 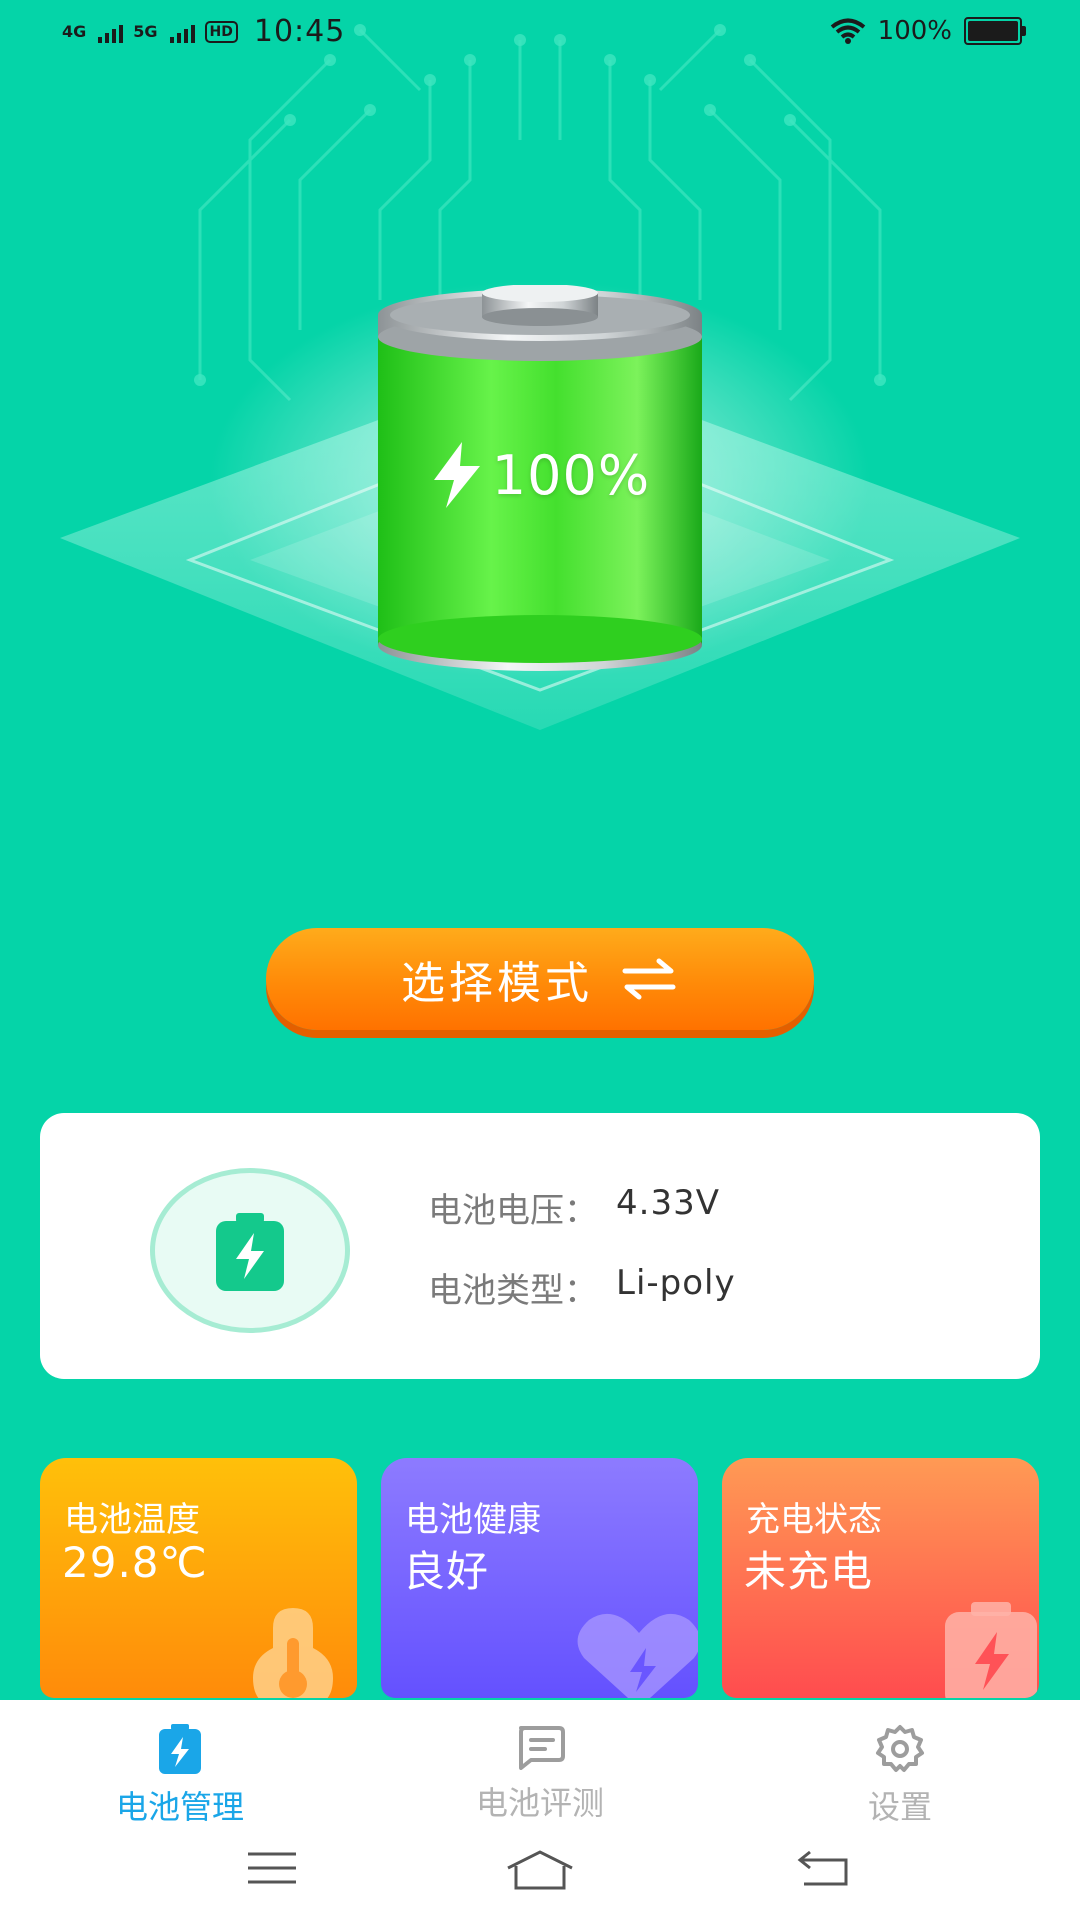 What do you see at coordinates (132, 1520) in the screenshot?
I see `temperature-title: 电池温度` at bounding box center [132, 1520].